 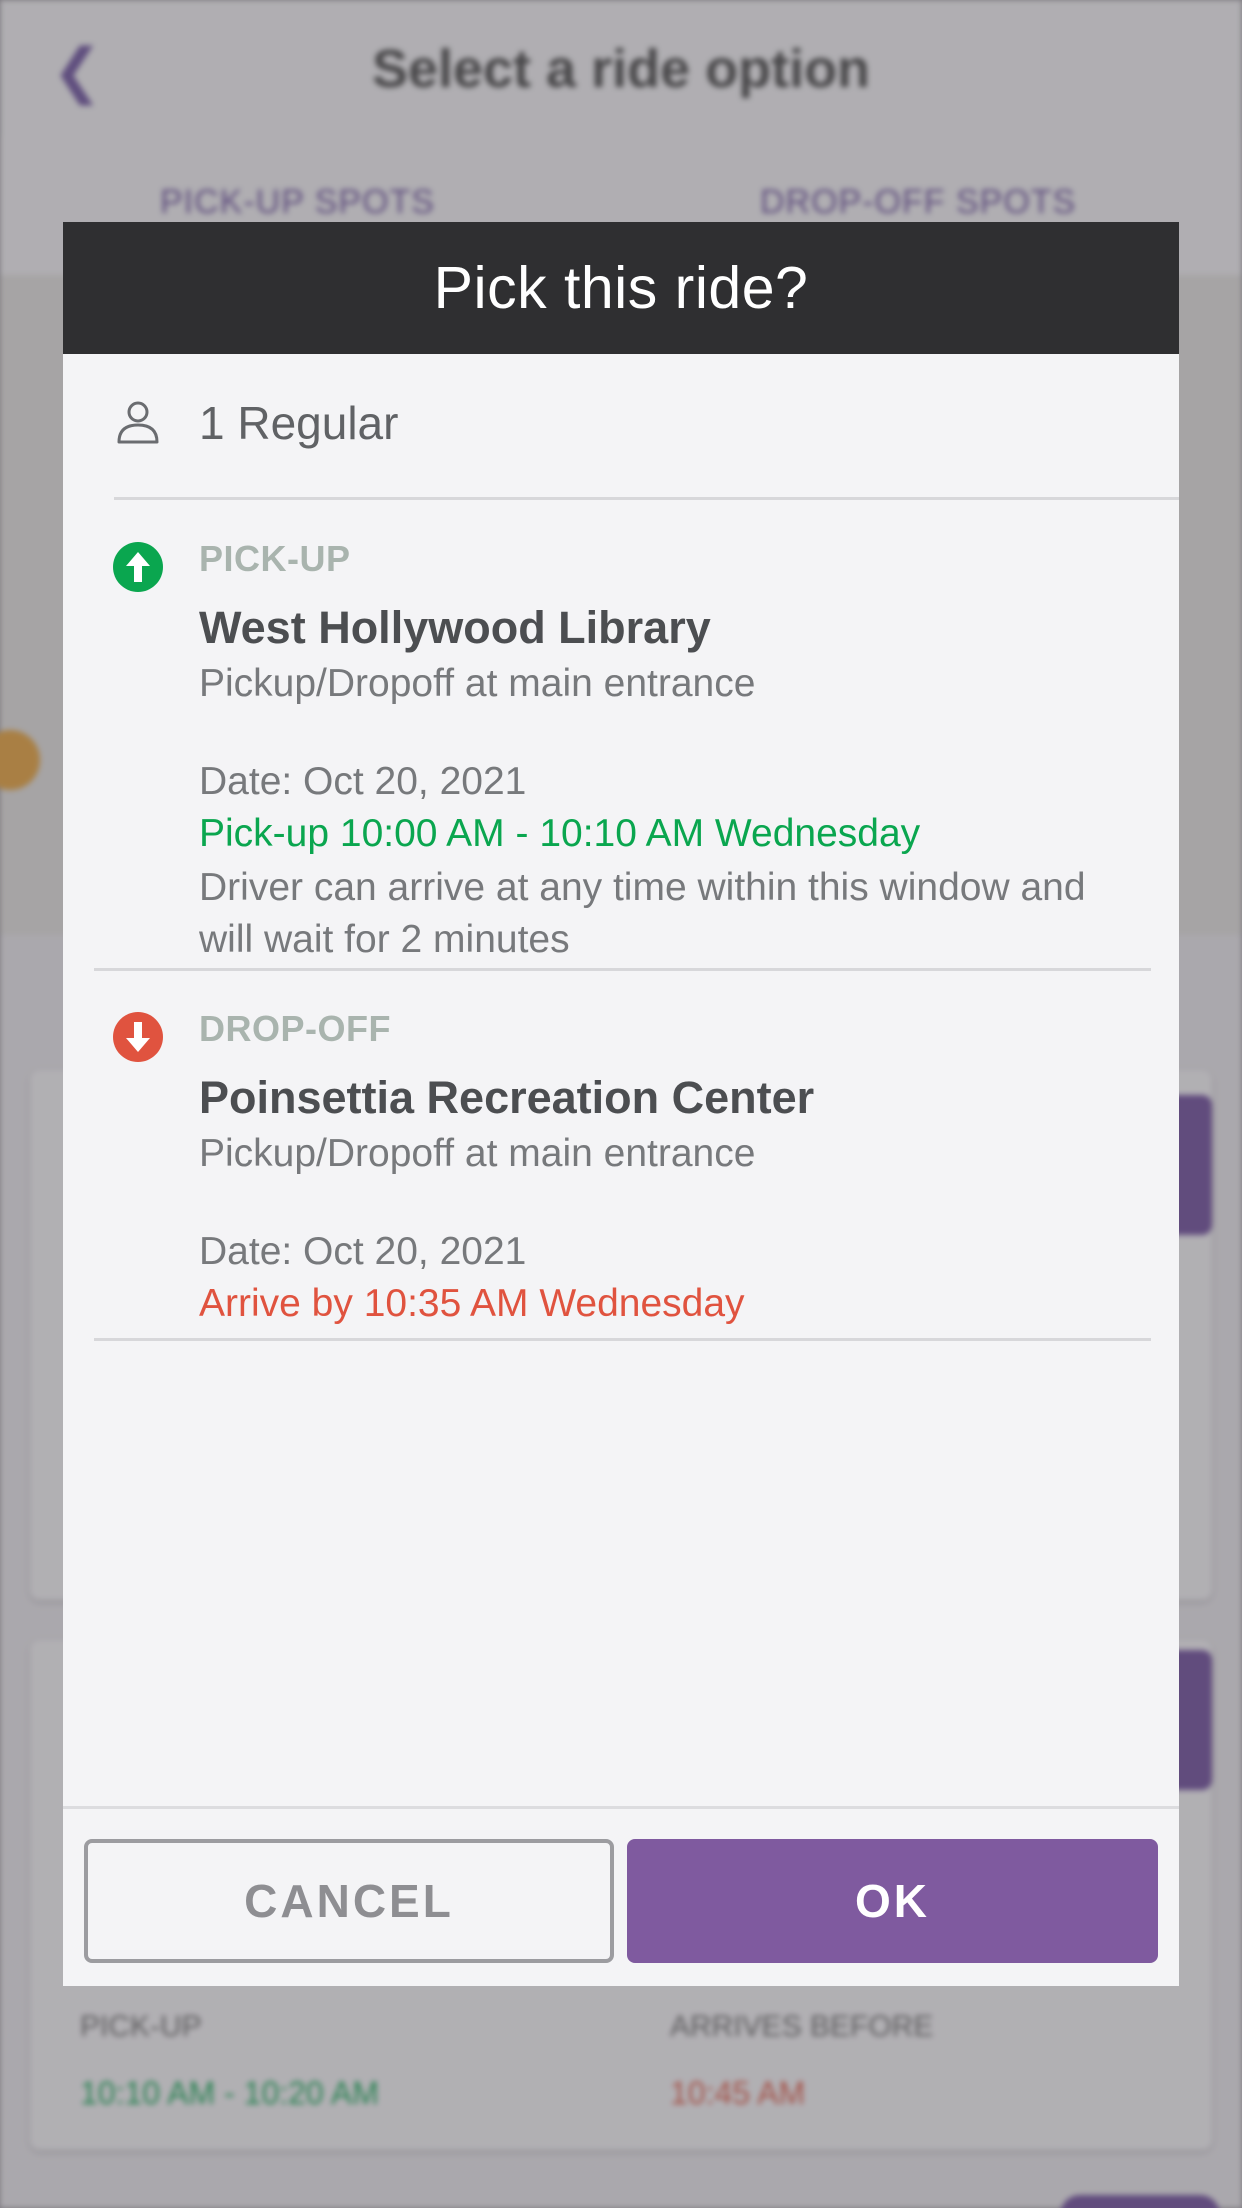 I want to click on dialog-title: Pick this ride?, so click(x=621, y=288).